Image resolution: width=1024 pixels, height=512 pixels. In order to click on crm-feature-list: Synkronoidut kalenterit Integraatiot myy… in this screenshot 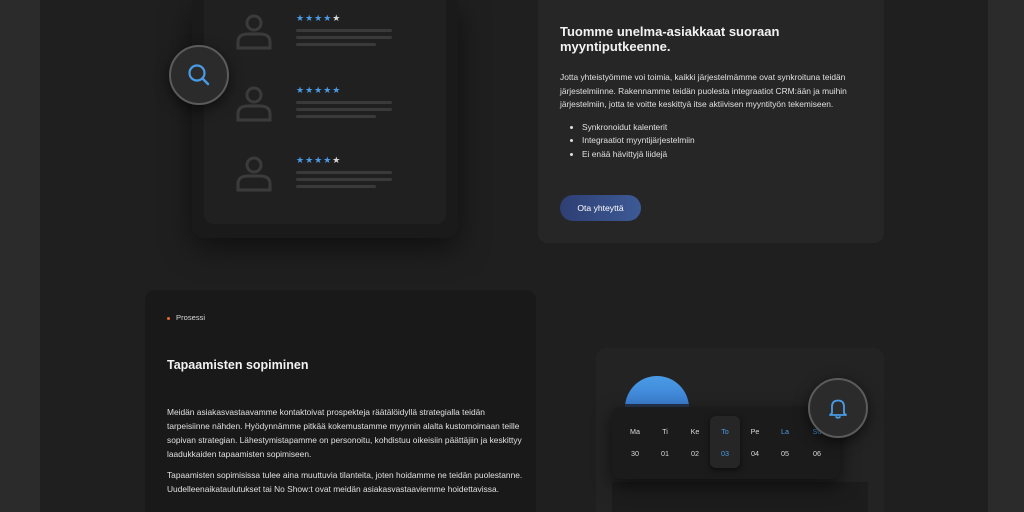, I will do `click(627, 141)`.